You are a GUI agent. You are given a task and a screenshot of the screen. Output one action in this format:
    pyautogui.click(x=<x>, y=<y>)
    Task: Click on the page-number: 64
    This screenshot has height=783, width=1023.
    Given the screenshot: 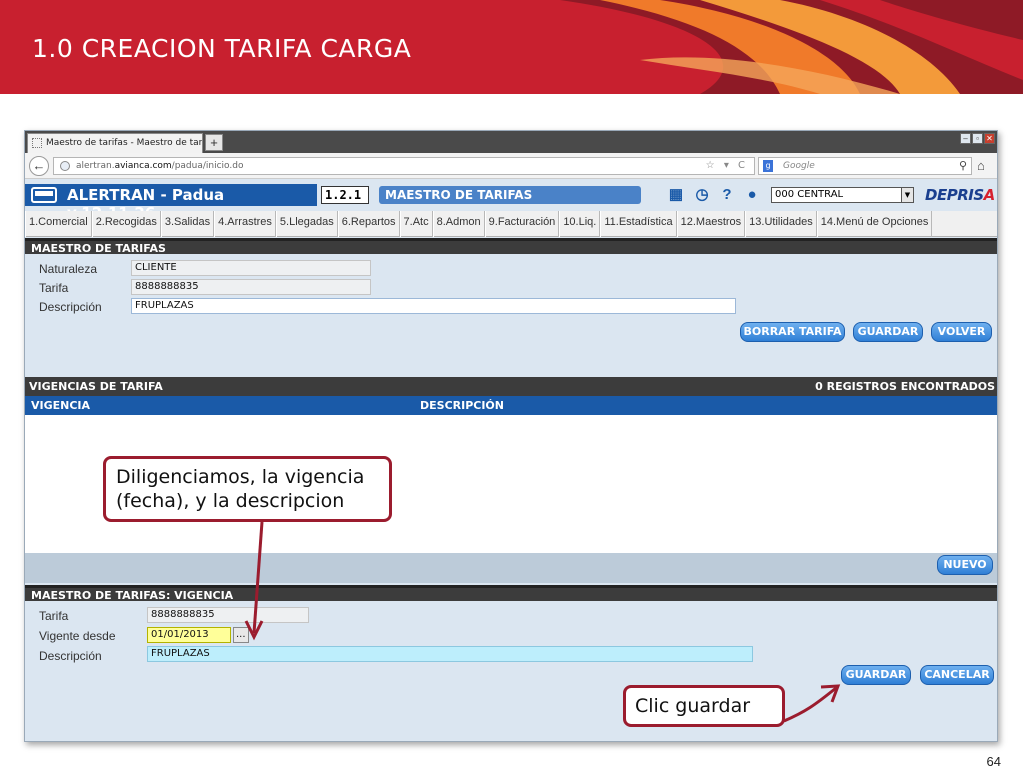 What is the action you would take?
    pyautogui.click(x=993, y=761)
    